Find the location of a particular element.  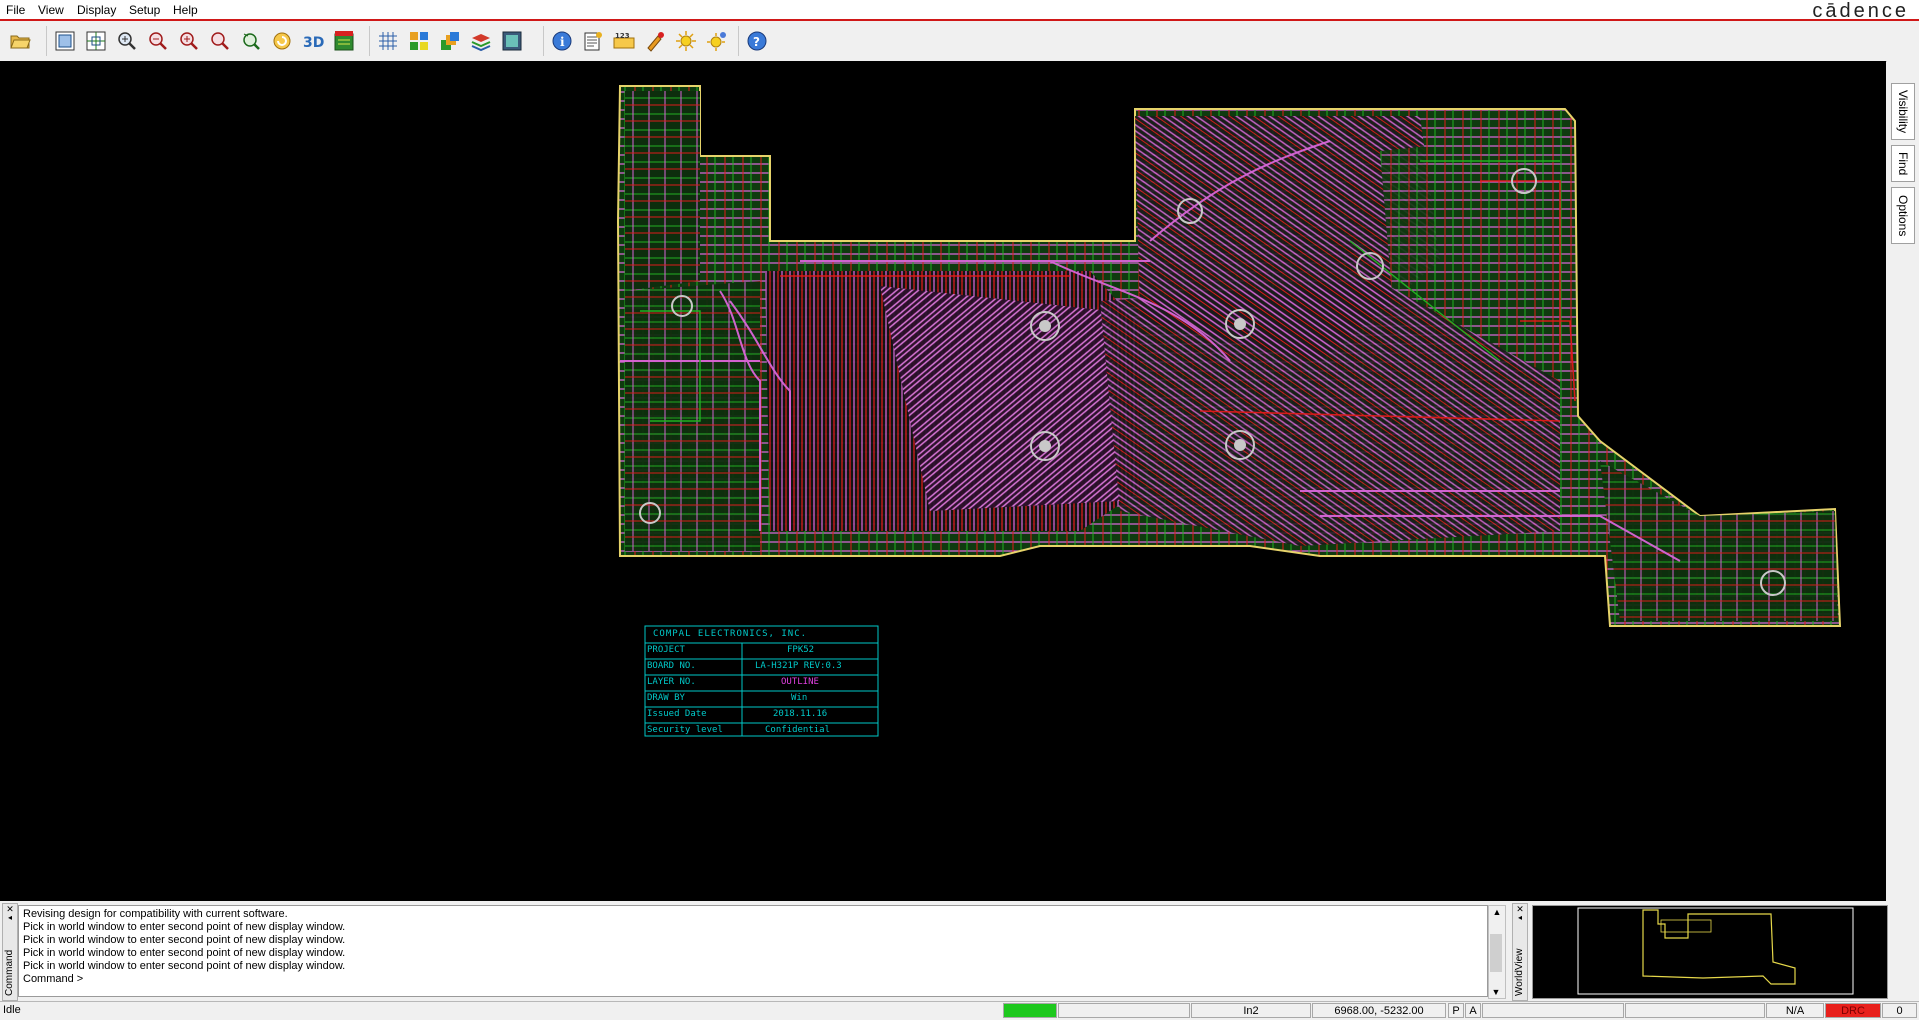

worldview-board-outline is located at coordinates (1715, 951).